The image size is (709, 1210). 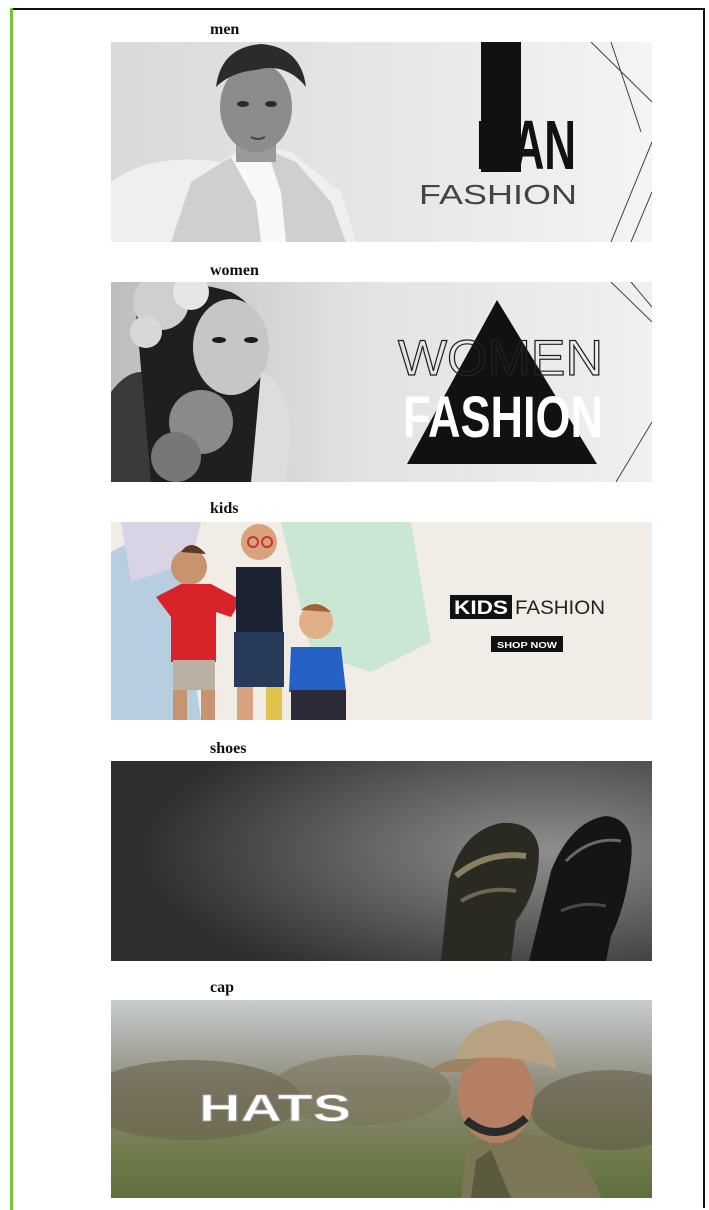 What do you see at coordinates (228, 748) in the screenshot?
I see `category-label-shoes: shoes` at bounding box center [228, 748].